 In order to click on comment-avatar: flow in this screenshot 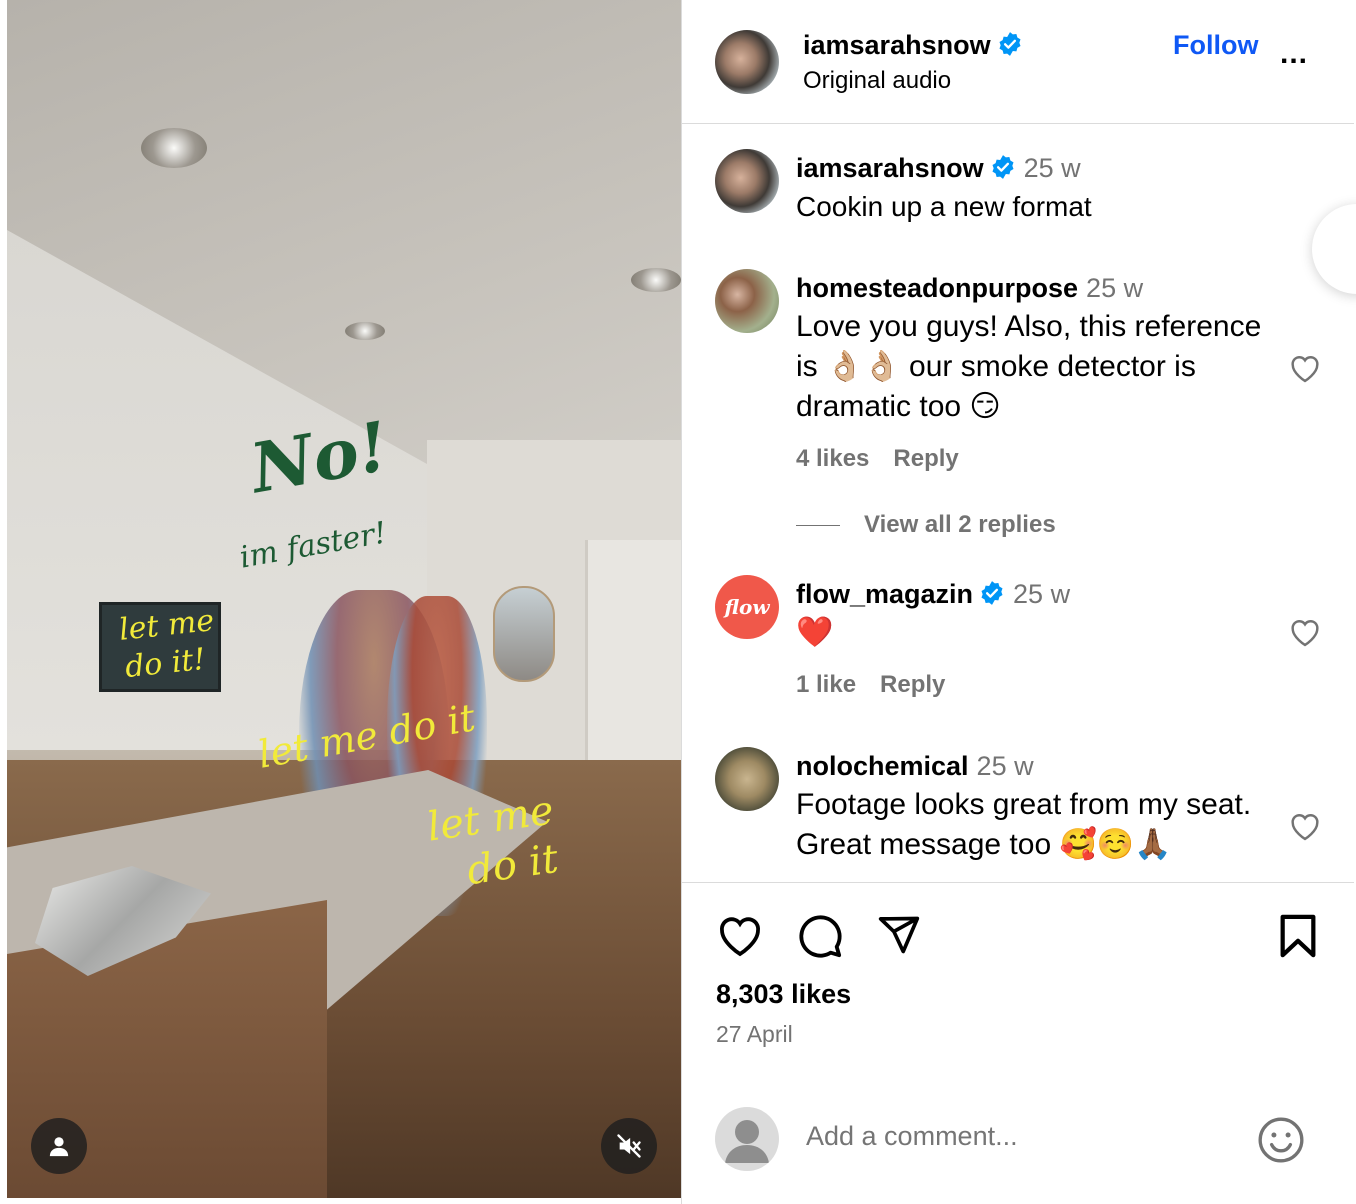, I will do `click(747, 607)`.